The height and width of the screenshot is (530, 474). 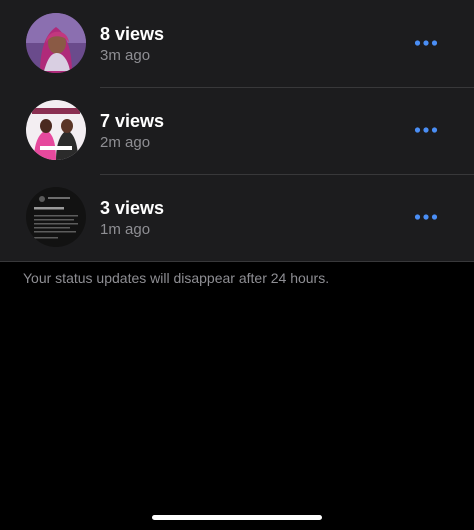 What do you see at coordinates (132, 208) in the screenshot?
I see `view-count: 3 views` at bounding box center [132, 208].